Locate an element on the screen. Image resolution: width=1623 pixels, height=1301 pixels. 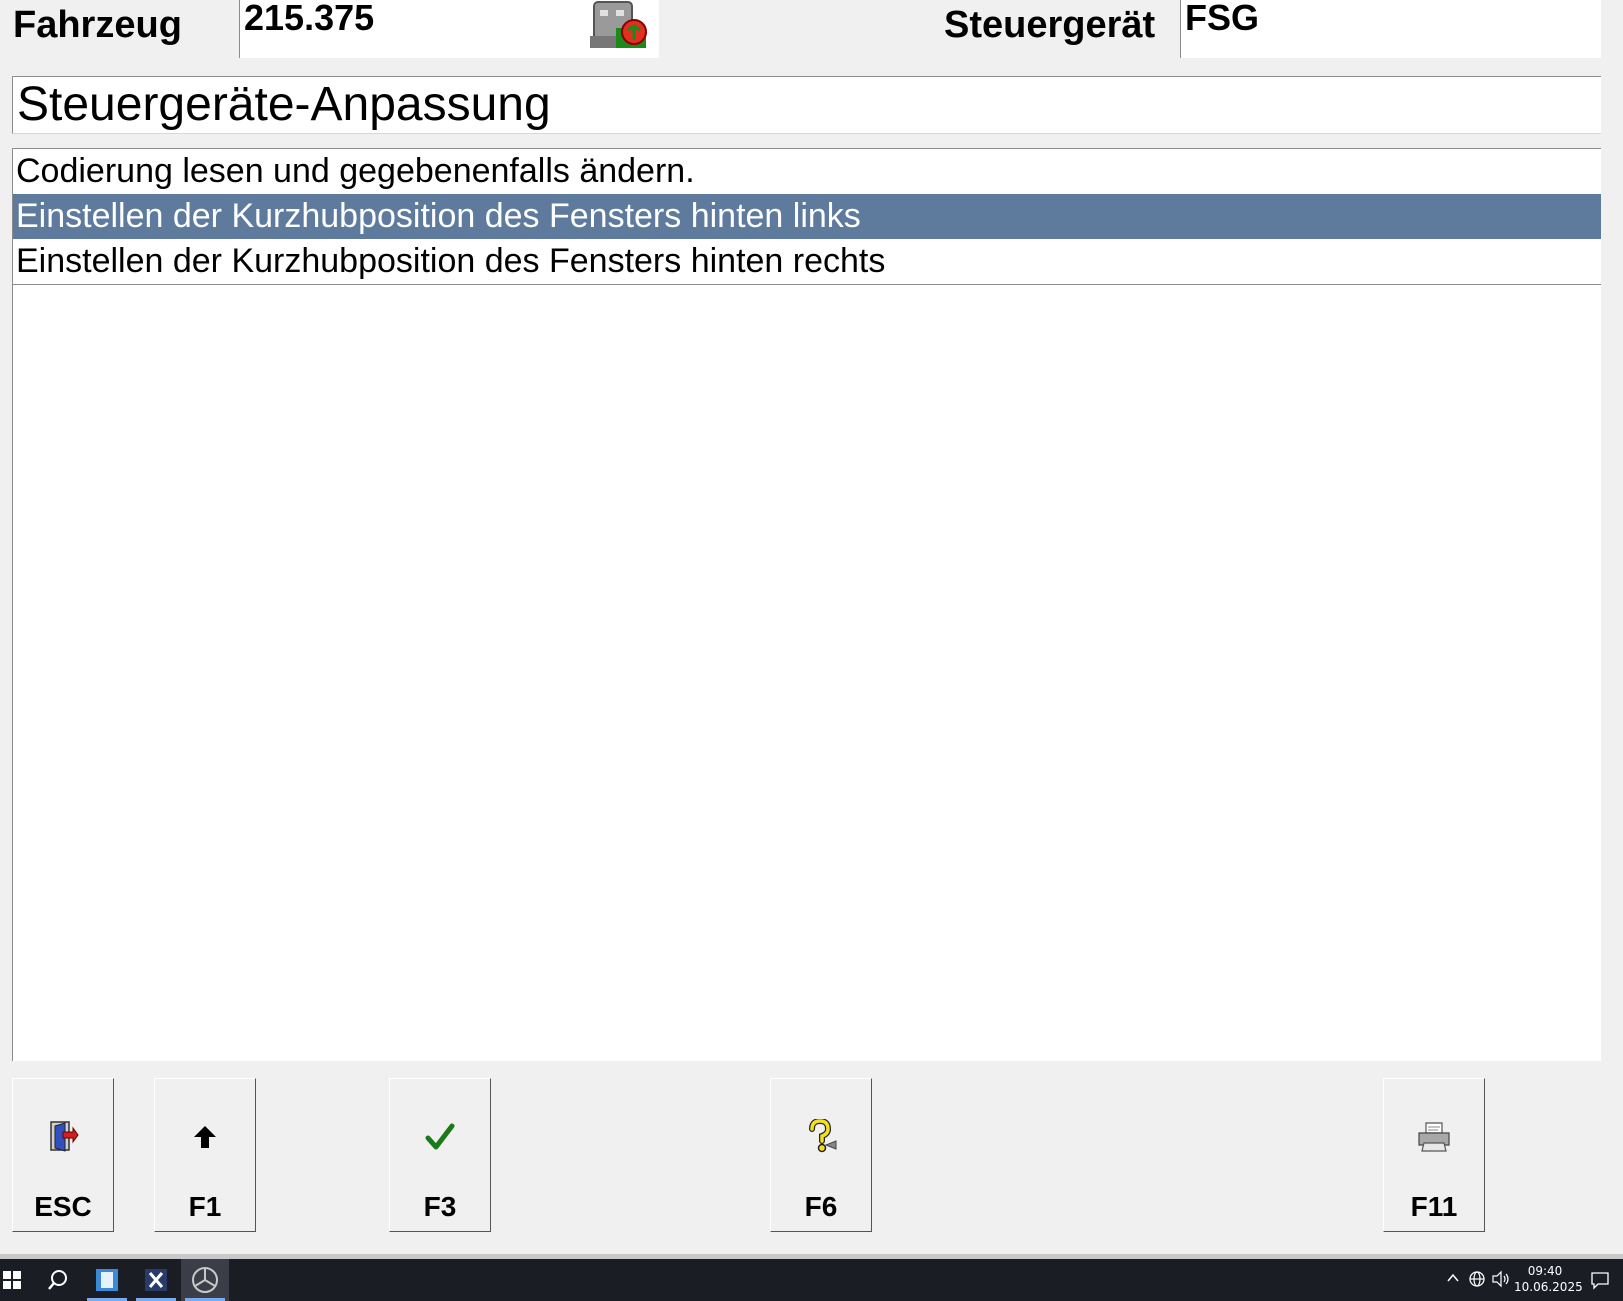
f6-label: F6 is located at coordinates (821, 1206).